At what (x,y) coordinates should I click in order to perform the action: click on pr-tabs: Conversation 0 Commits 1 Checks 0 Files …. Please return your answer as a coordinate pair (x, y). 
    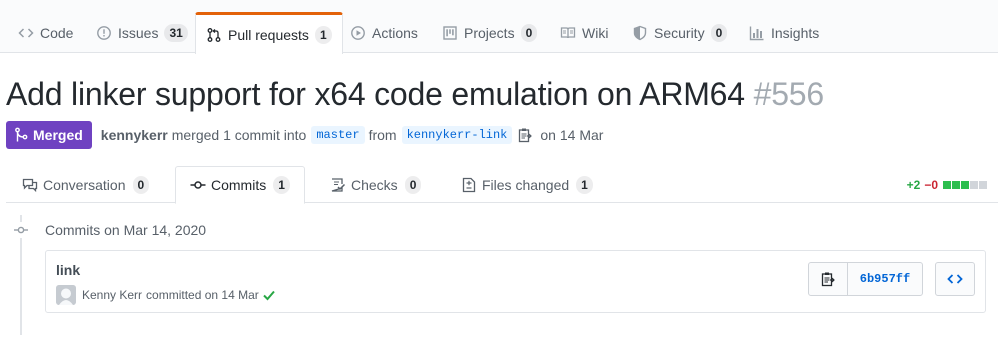
    Looking at the image, I should click on (499, 185).